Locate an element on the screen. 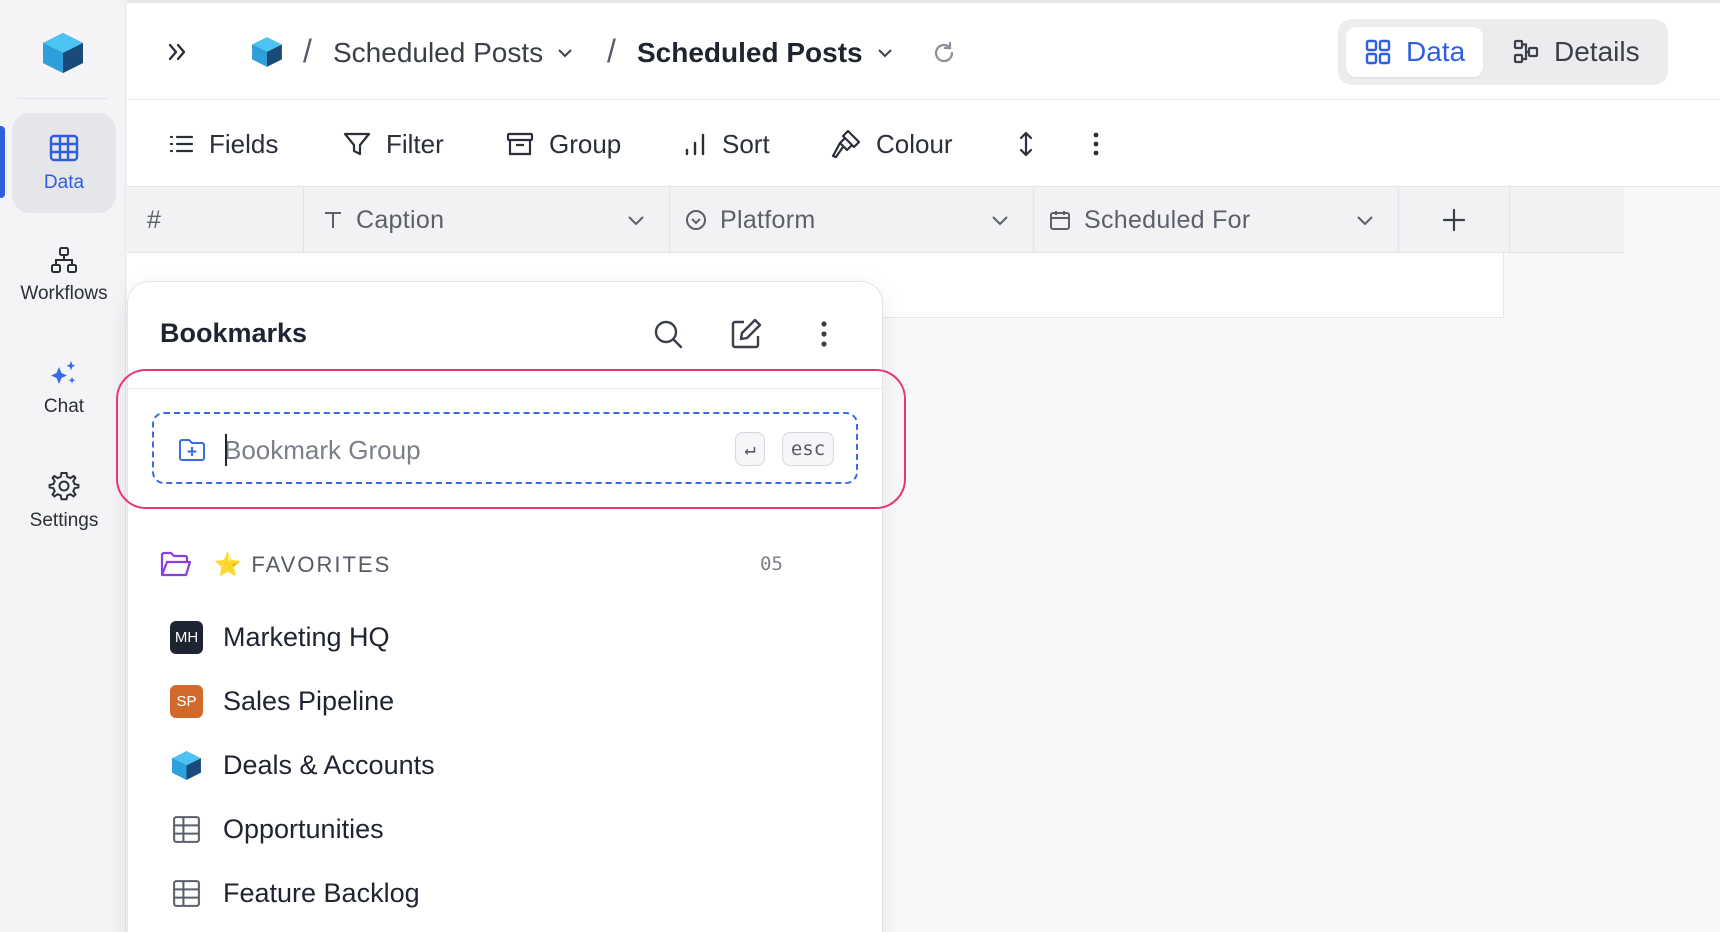 The height and width of the screenshot is (932, 1720). select-icon is located at coordinates (696, 220).